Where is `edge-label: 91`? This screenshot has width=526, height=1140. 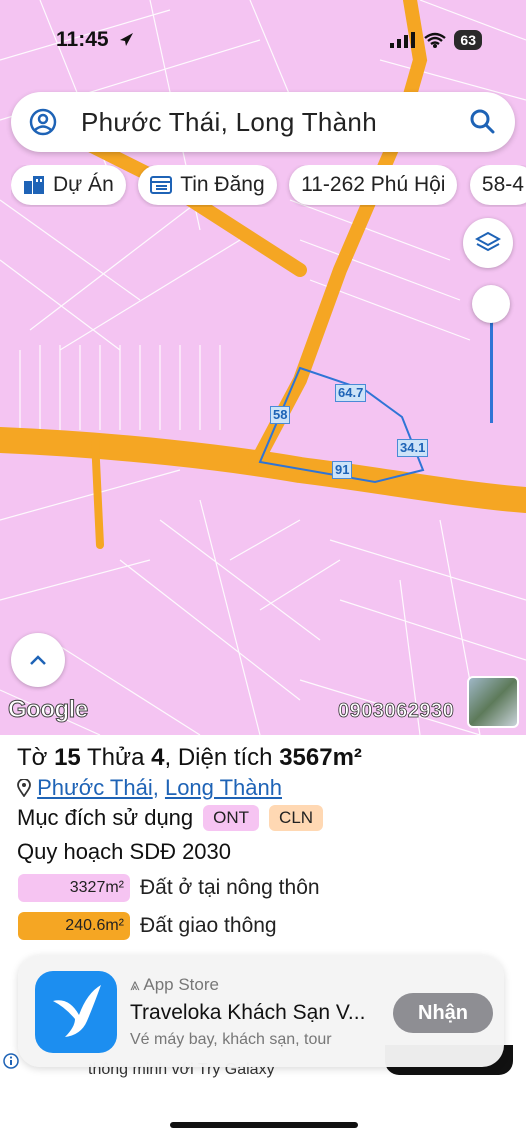 edge-label: 91 is located at coordinates (342, 470).